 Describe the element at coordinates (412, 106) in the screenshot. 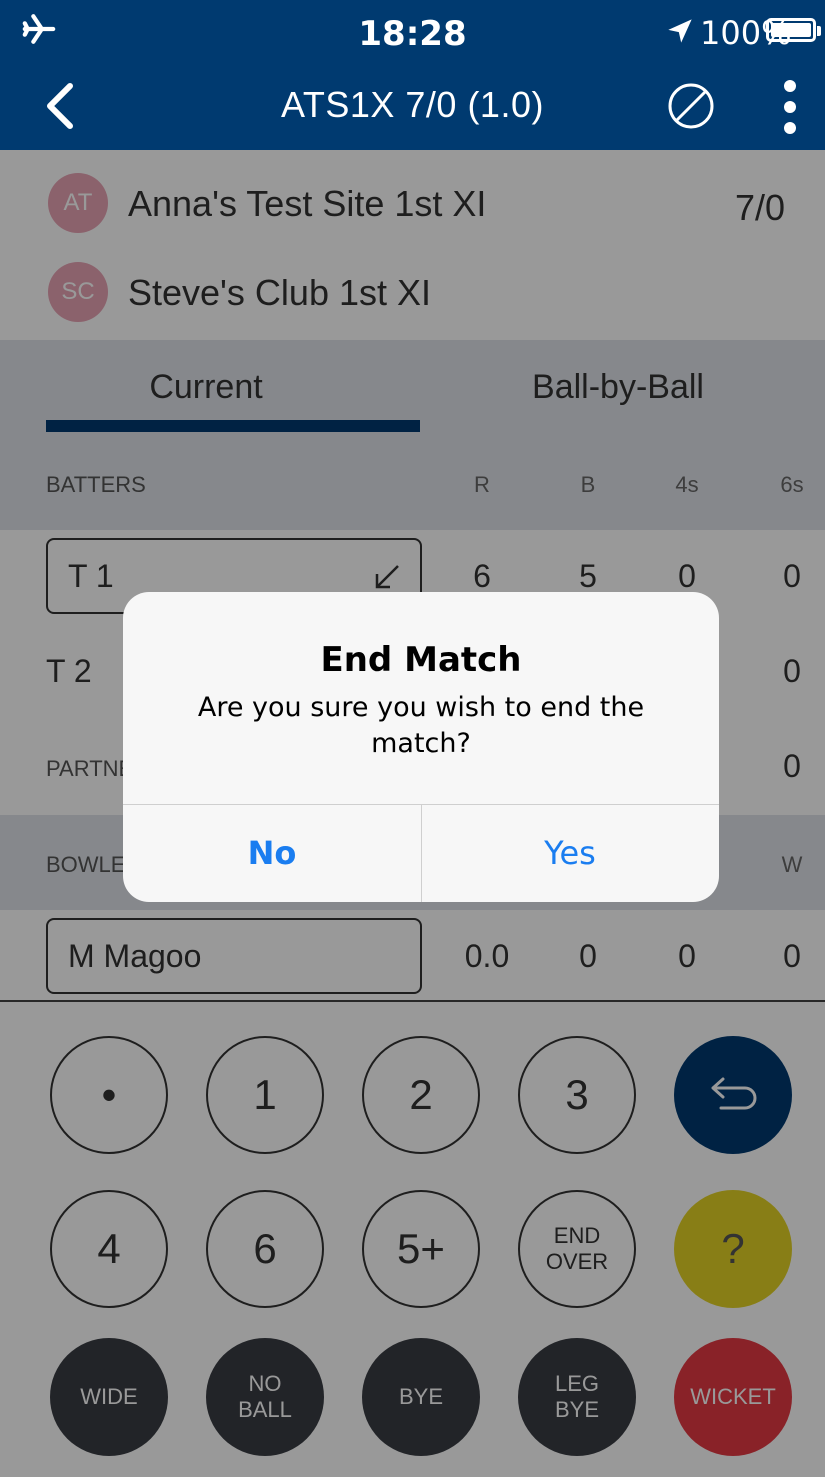

I see `nav-bar: ATS1X 7/0 (1.0)` at that location.